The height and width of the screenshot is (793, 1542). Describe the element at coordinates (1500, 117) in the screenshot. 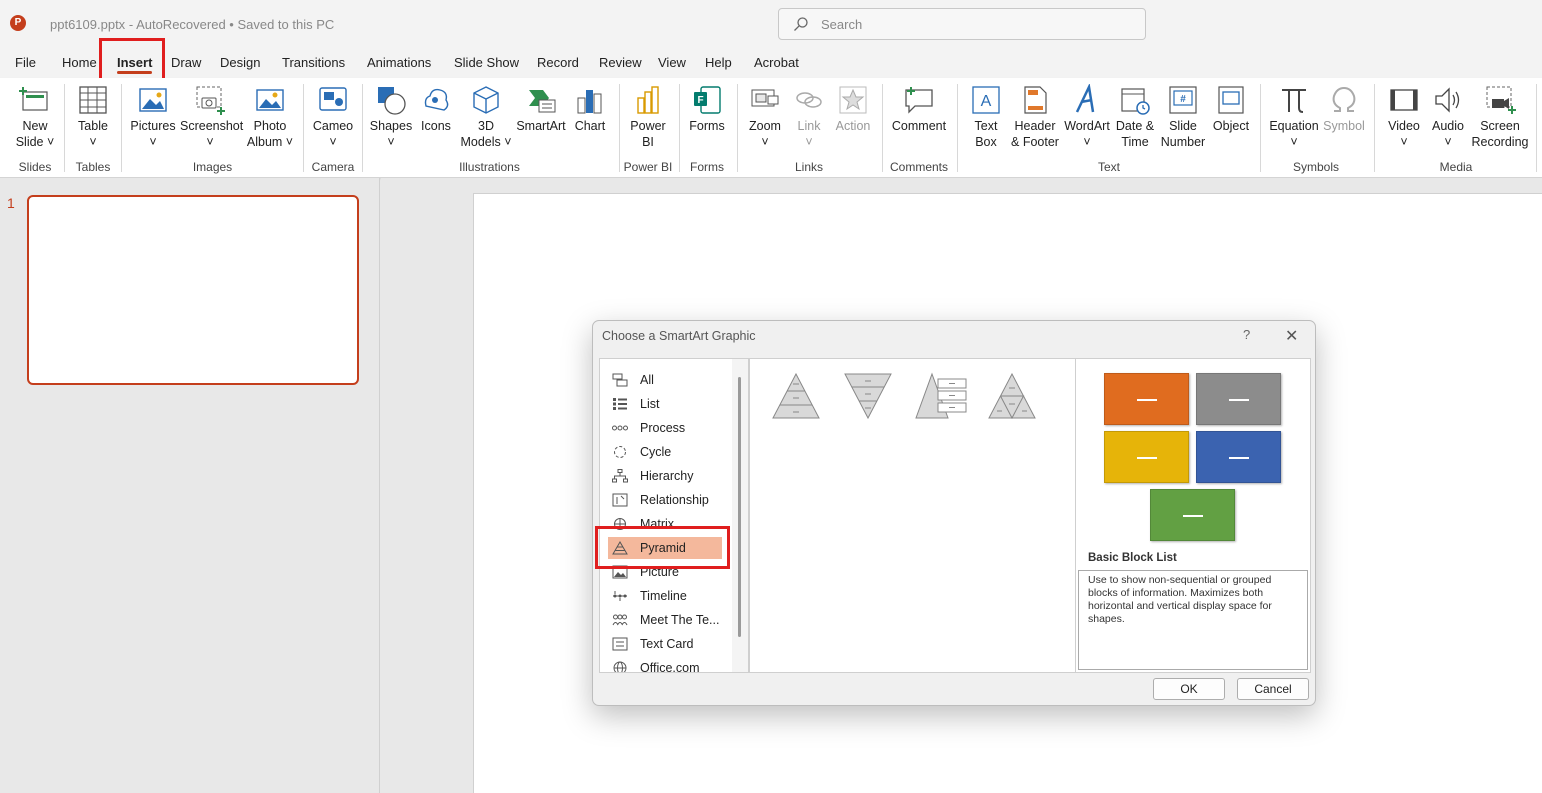

I see `screen-recording-button: Screen Recording` at that location.